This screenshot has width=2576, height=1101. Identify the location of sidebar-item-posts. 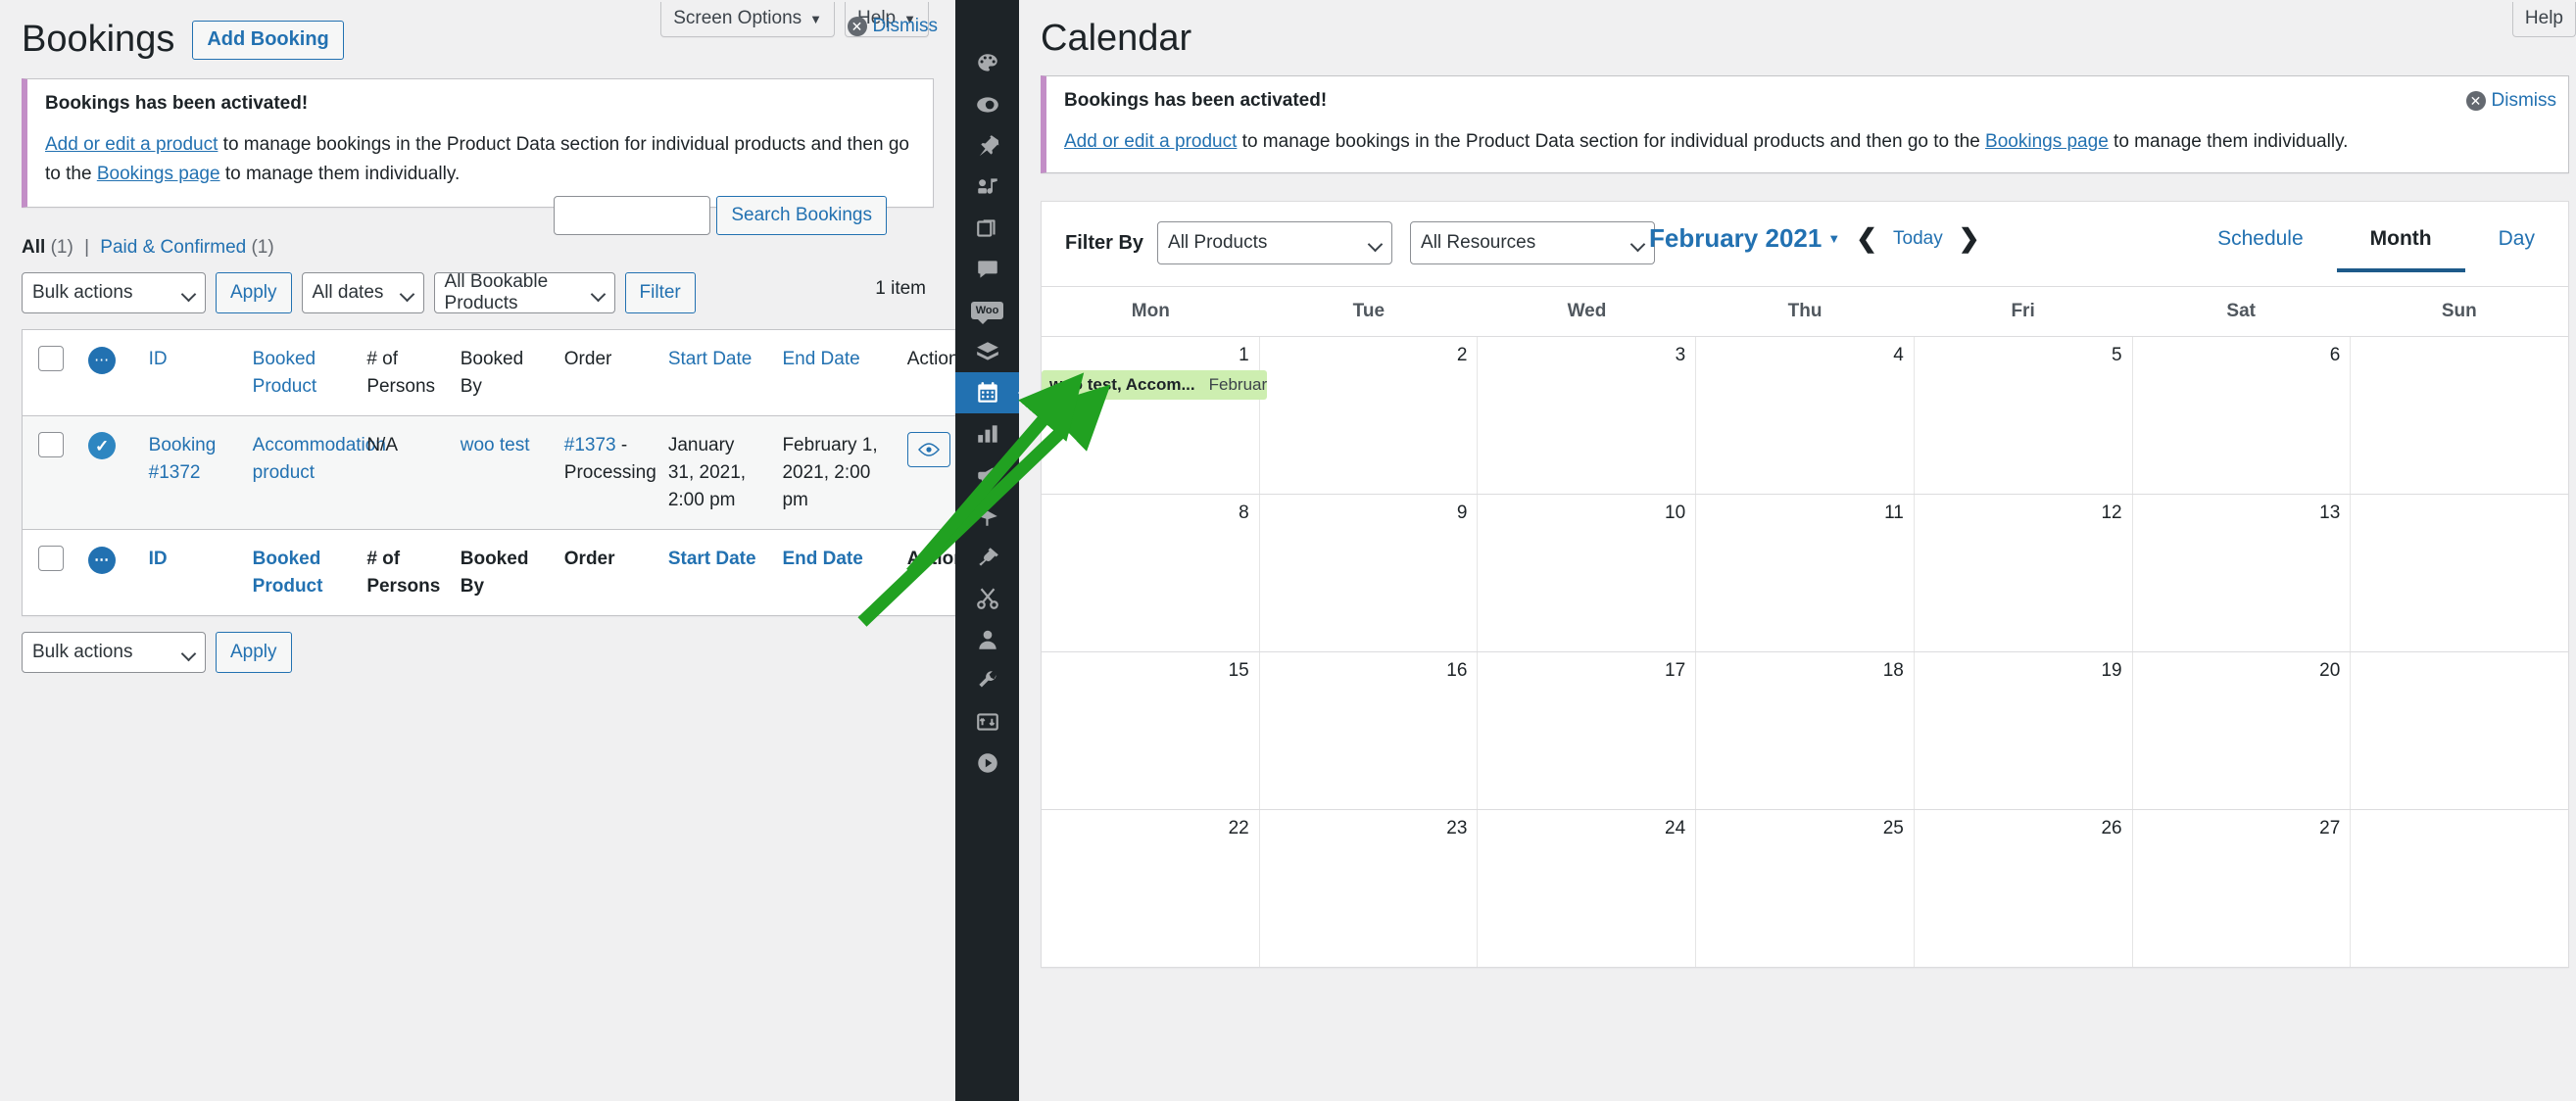
(987, 146).